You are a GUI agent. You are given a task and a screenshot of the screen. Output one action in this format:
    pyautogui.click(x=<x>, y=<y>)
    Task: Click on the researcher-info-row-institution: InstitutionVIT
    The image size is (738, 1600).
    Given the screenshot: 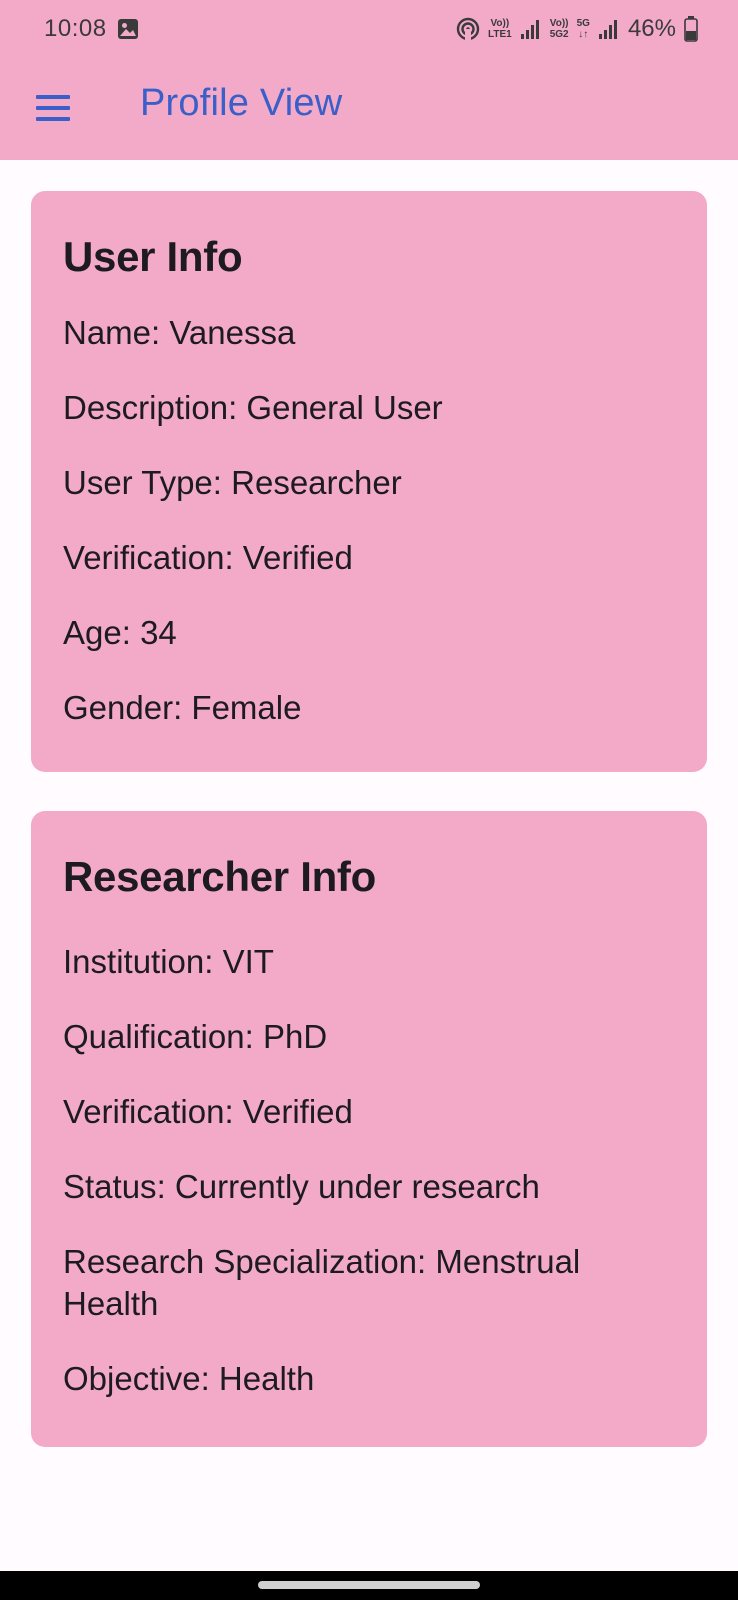 What is the action you would take?
    pyautogui.click(x=373, y=962)
    